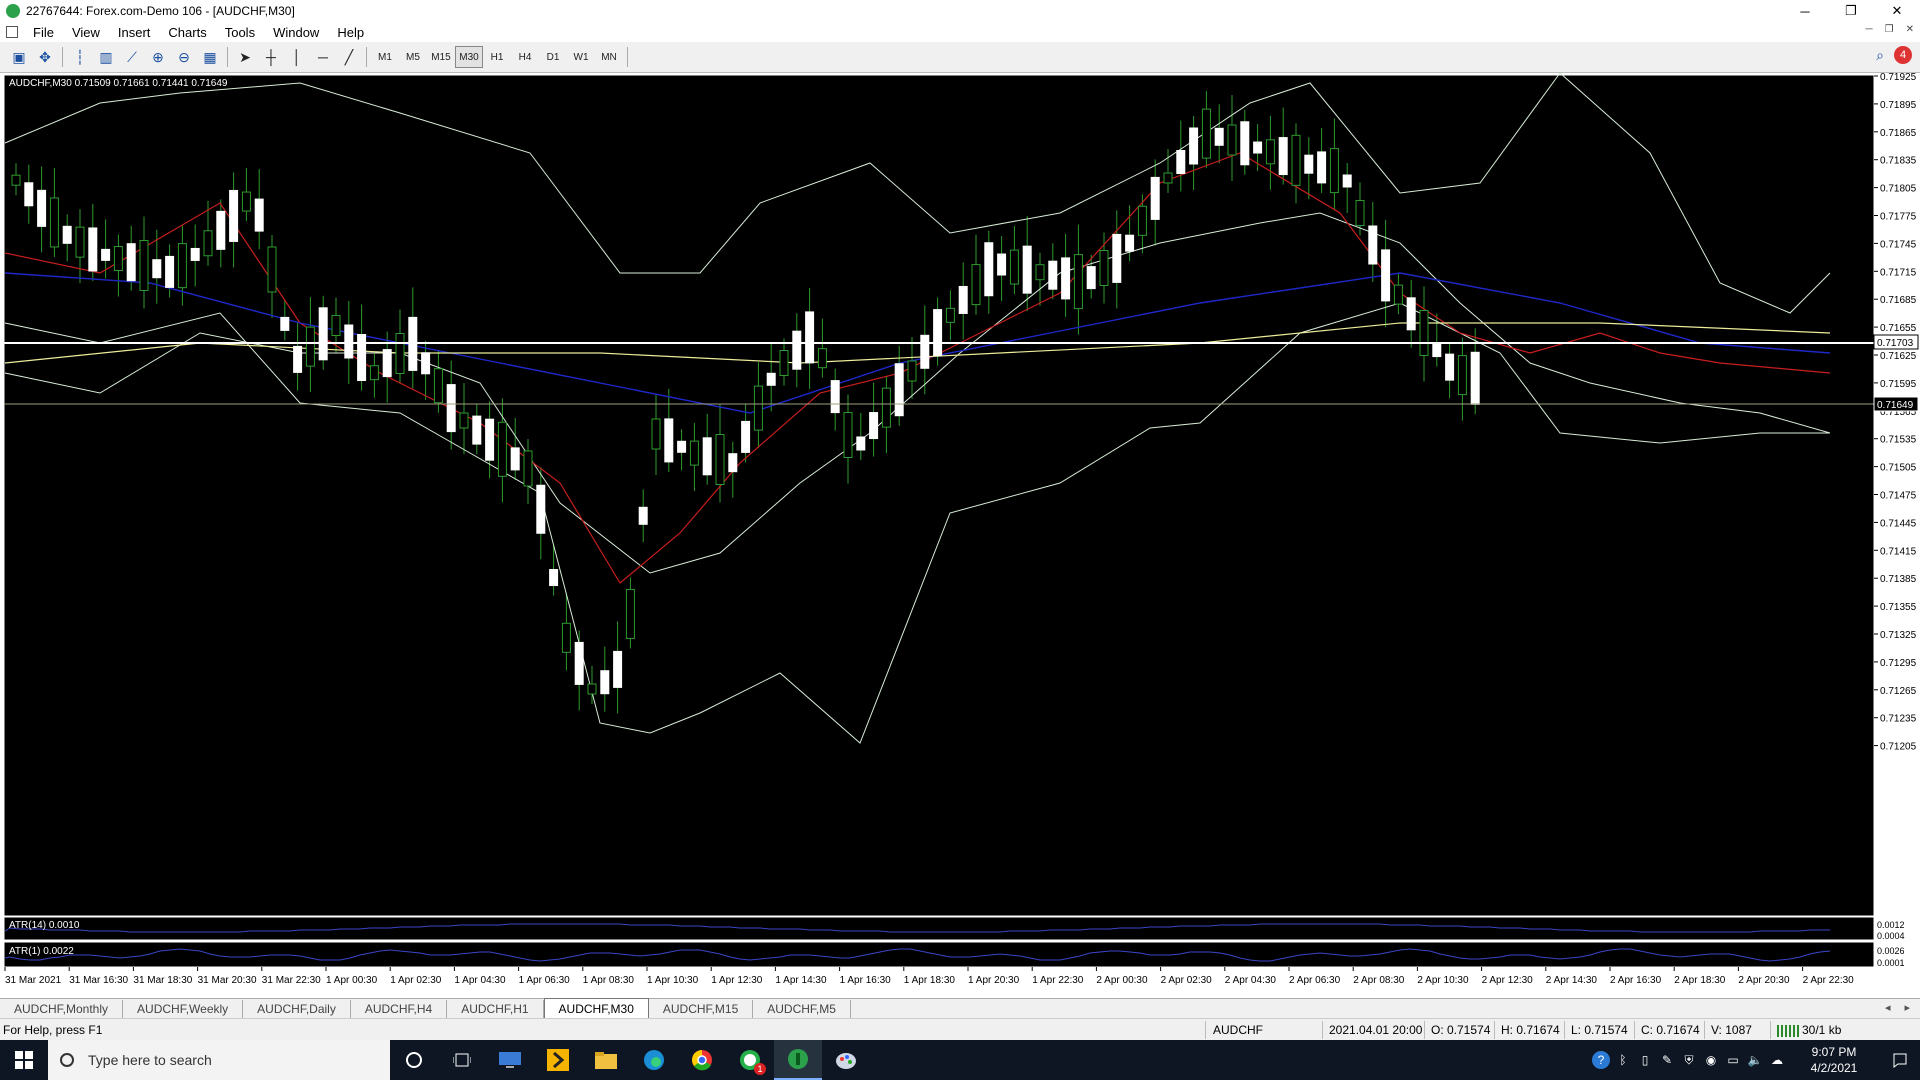  What do you see at coordinates (1645, 1060) in the screenshot?
I see `usb-drive-icon: ▯` at bounding box center [1645, 1060].